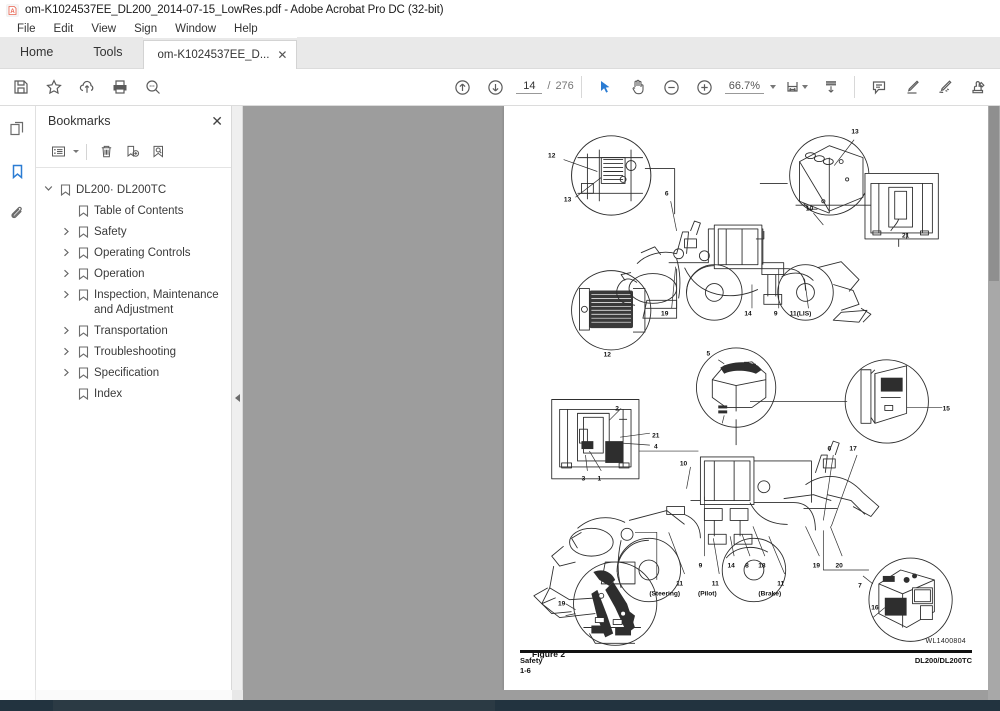  What do you see at coordinates (875, 608) in the screenshot?
I see `figure-callout: 16` at bounding box center [875, 608].